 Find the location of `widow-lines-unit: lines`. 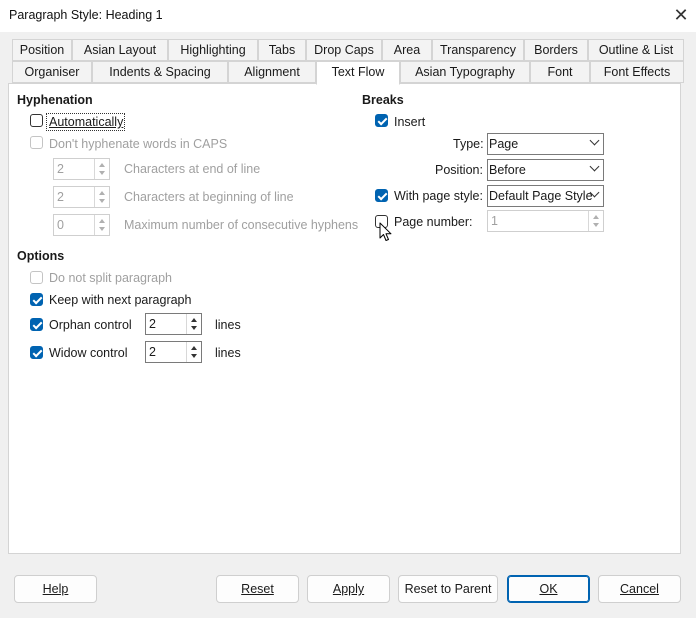

widow-lines-unit: lines is located at coordinates (228, 353).